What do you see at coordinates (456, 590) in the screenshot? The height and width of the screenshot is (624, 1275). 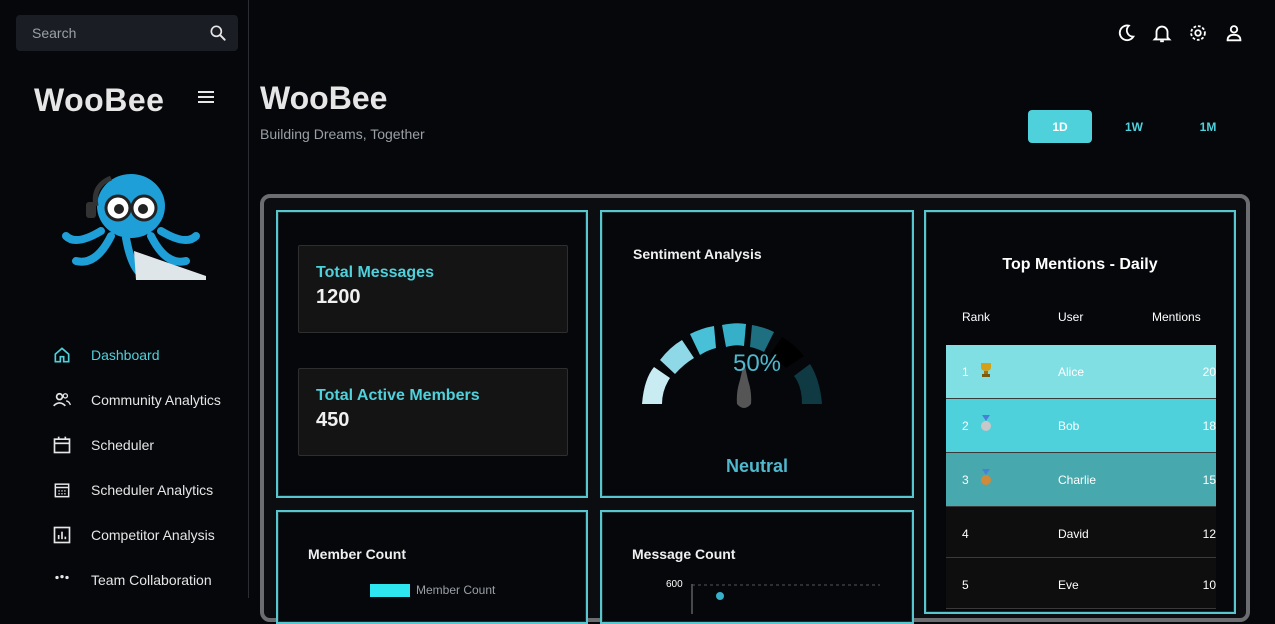 I see `member-count-legend-label: Member Count` at bounding box center [456, 590].